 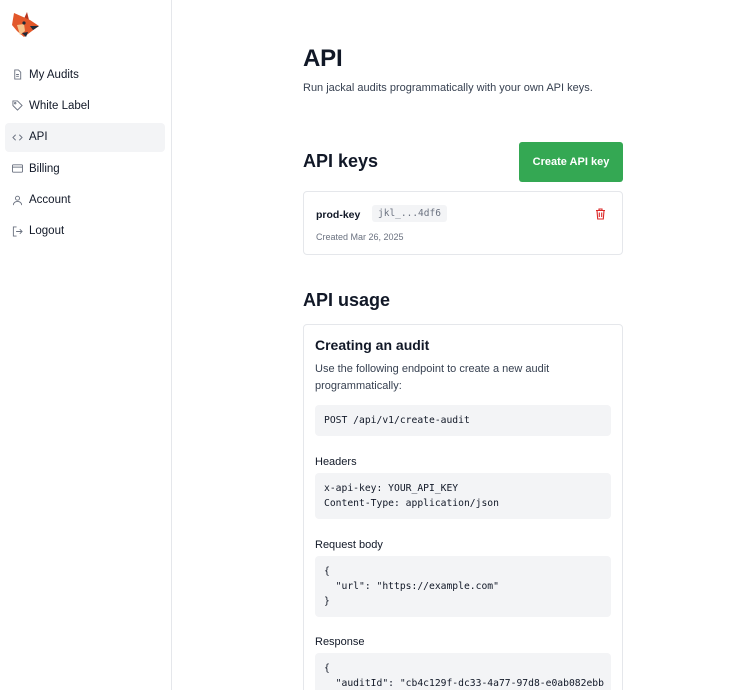 What do you see at coordinates (17, 106) in the screenshot?
I see `tag-icon` at bounding box center [17, 106].